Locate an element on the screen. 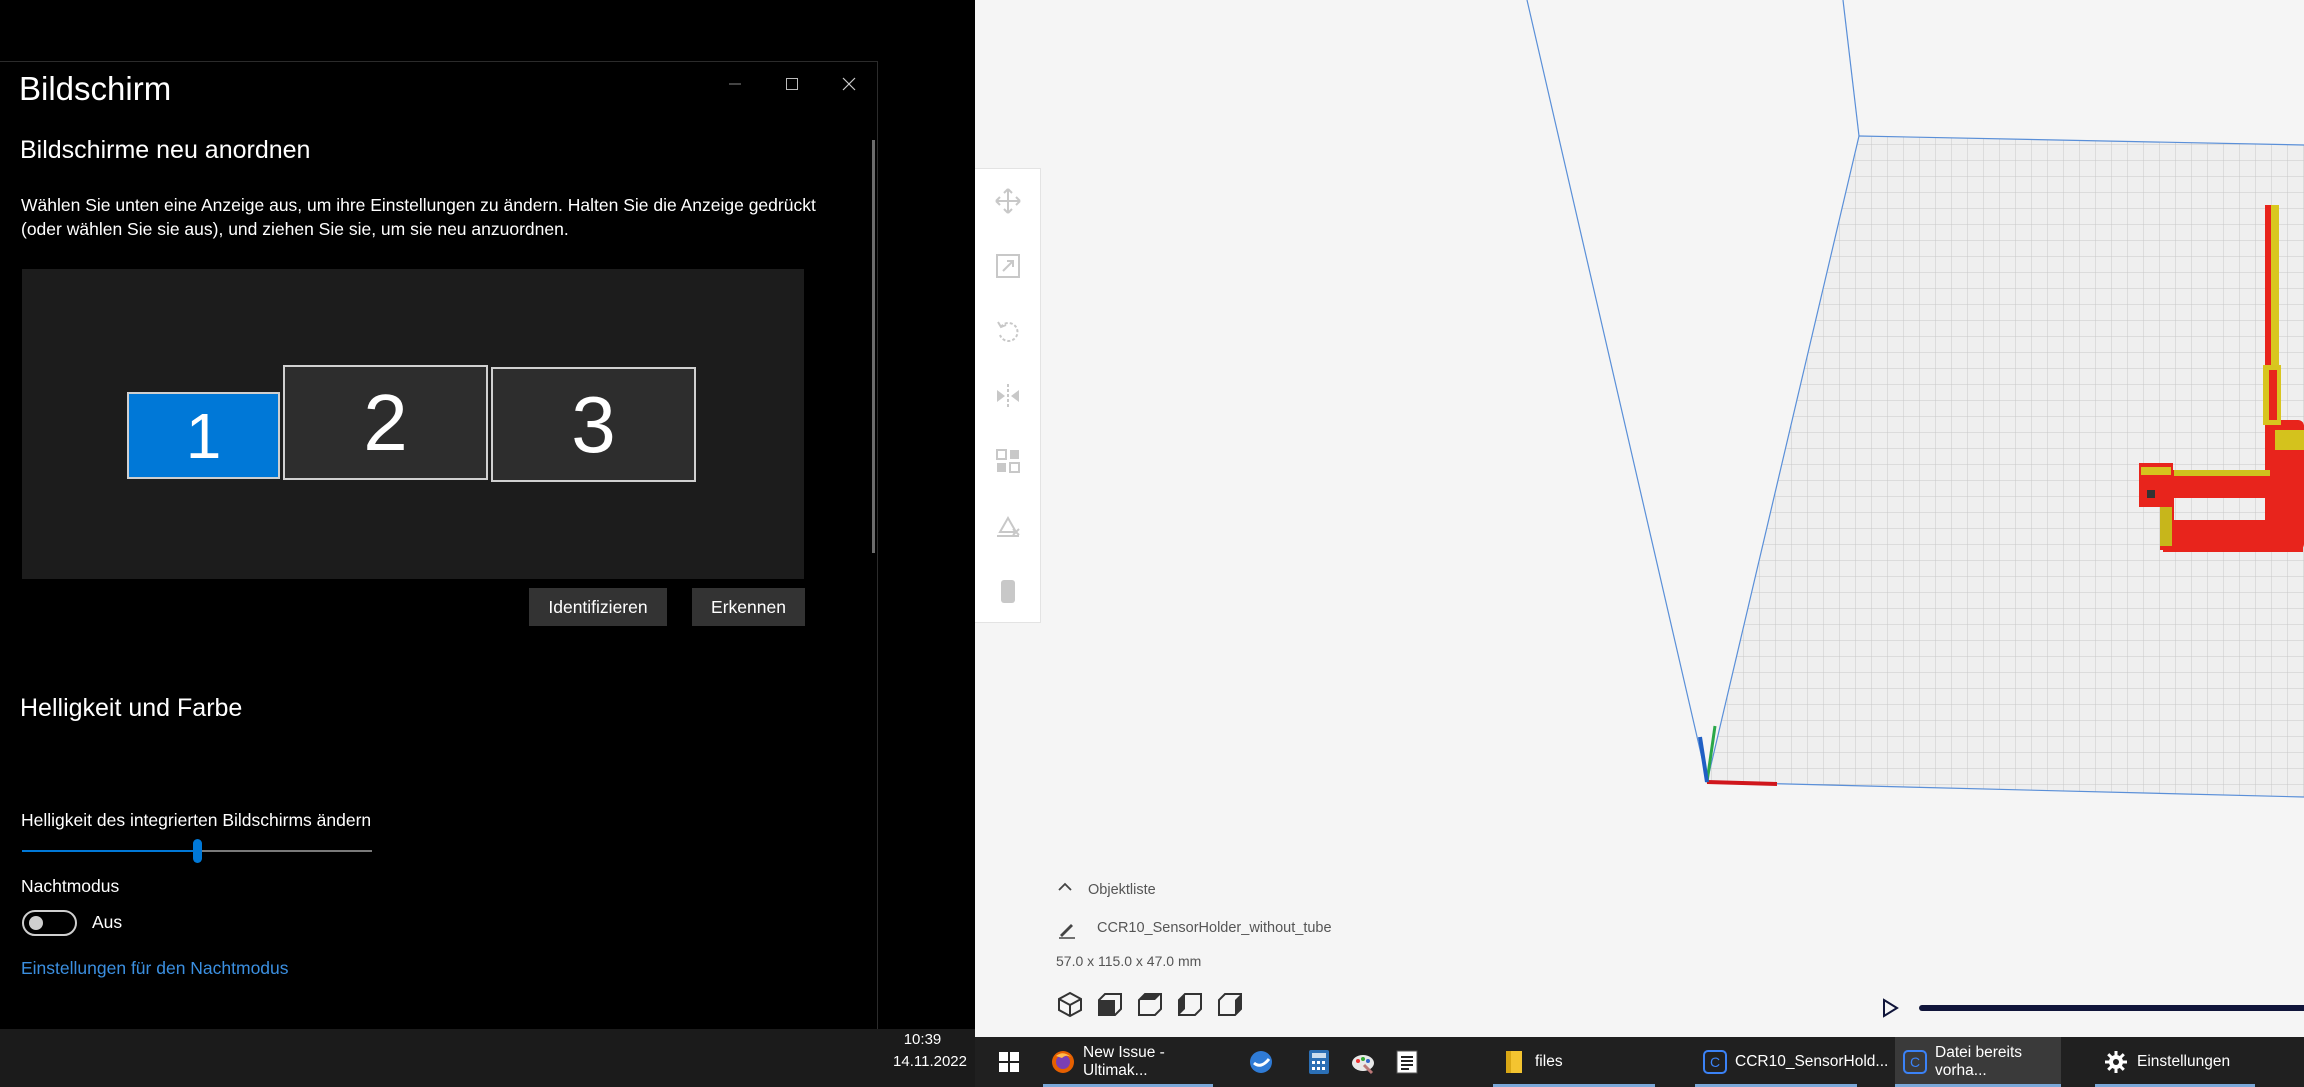 The image size is (2304, 1087). detect-button: Erkennen is located at coordinates (748, 607).